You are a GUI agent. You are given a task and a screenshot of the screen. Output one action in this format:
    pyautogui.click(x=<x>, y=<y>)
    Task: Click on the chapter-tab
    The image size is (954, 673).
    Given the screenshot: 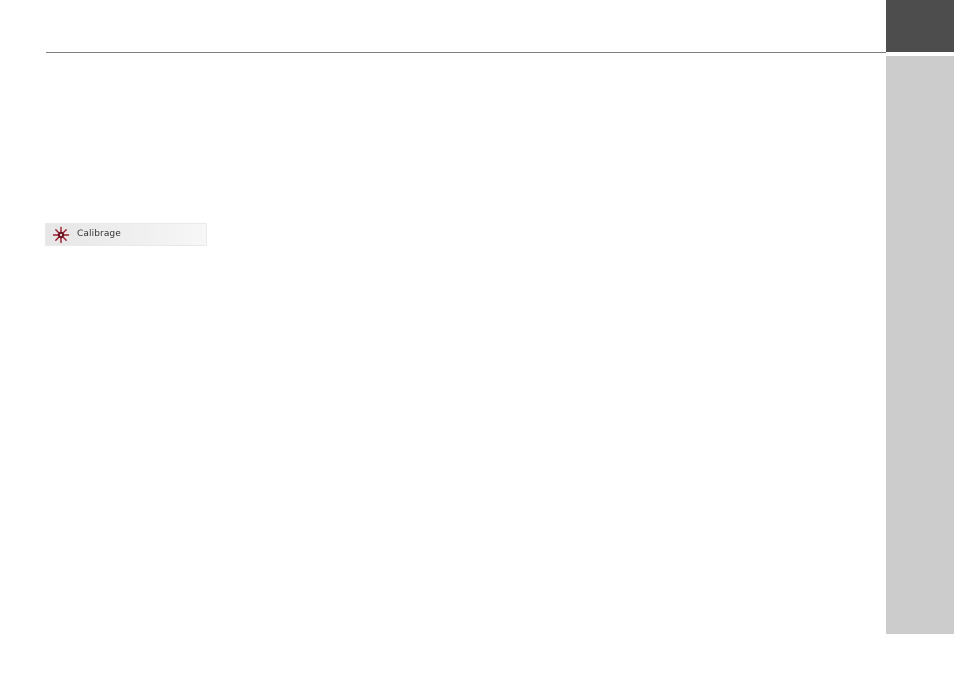 What is the action you would take?
    pyautogui.click(x=920, y=26)
    